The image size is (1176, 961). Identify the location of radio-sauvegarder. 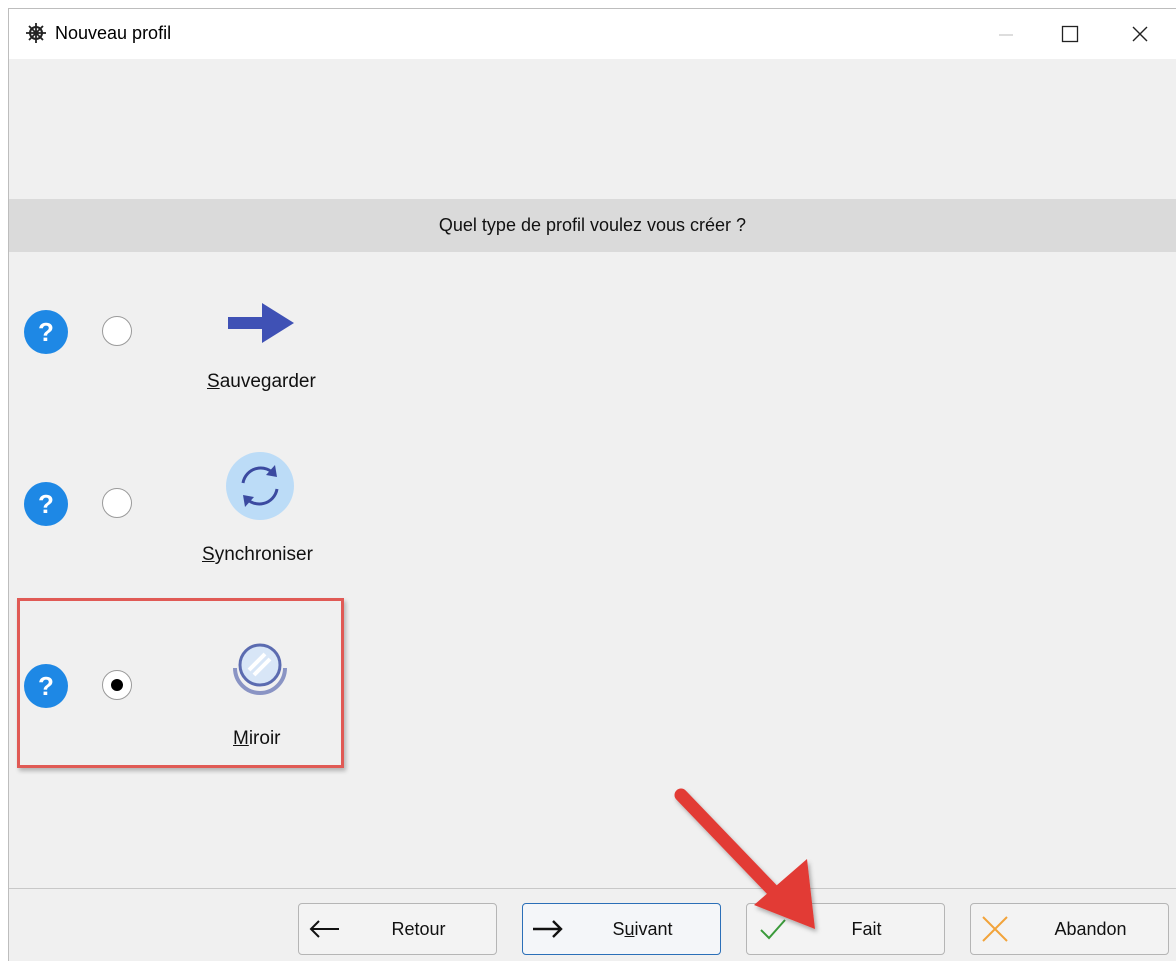
(117, 331).